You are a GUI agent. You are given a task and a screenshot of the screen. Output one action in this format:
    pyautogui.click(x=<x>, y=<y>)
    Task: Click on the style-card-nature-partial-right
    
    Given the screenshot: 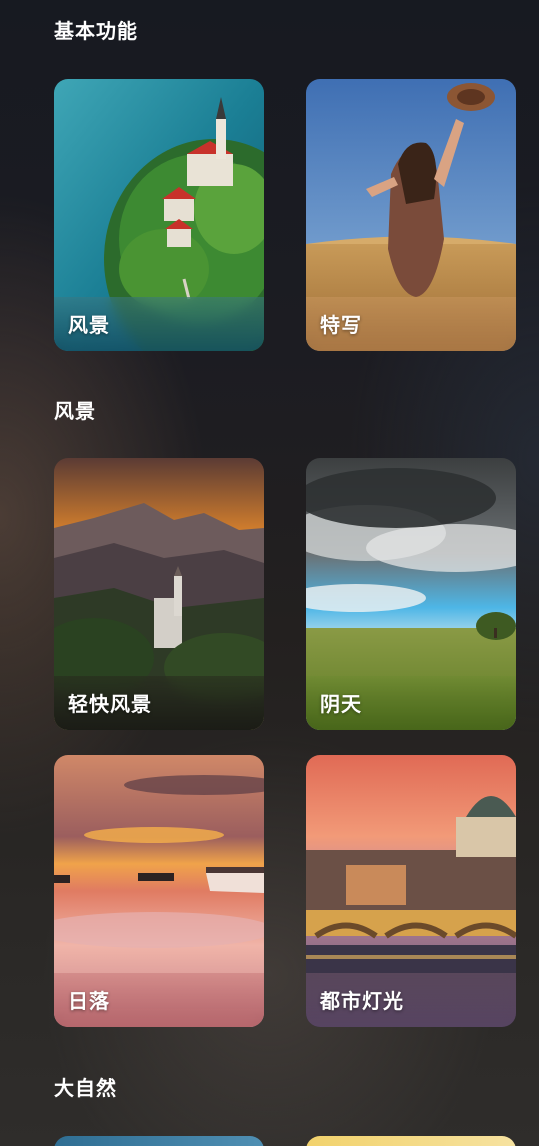 What is the action you would take?
    pyautogui.click(x=411, y=1141)
    